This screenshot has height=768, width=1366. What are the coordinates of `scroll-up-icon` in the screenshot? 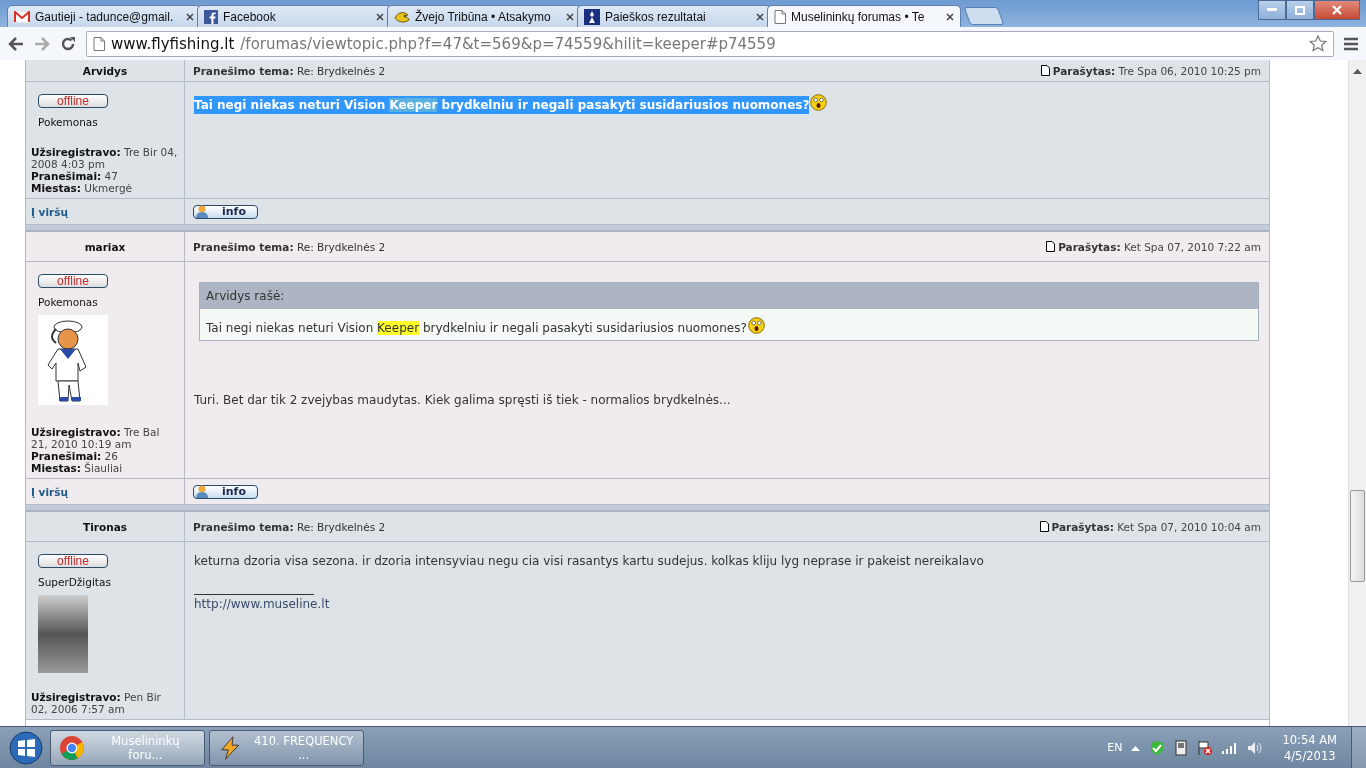 It's located at (1357, 71).